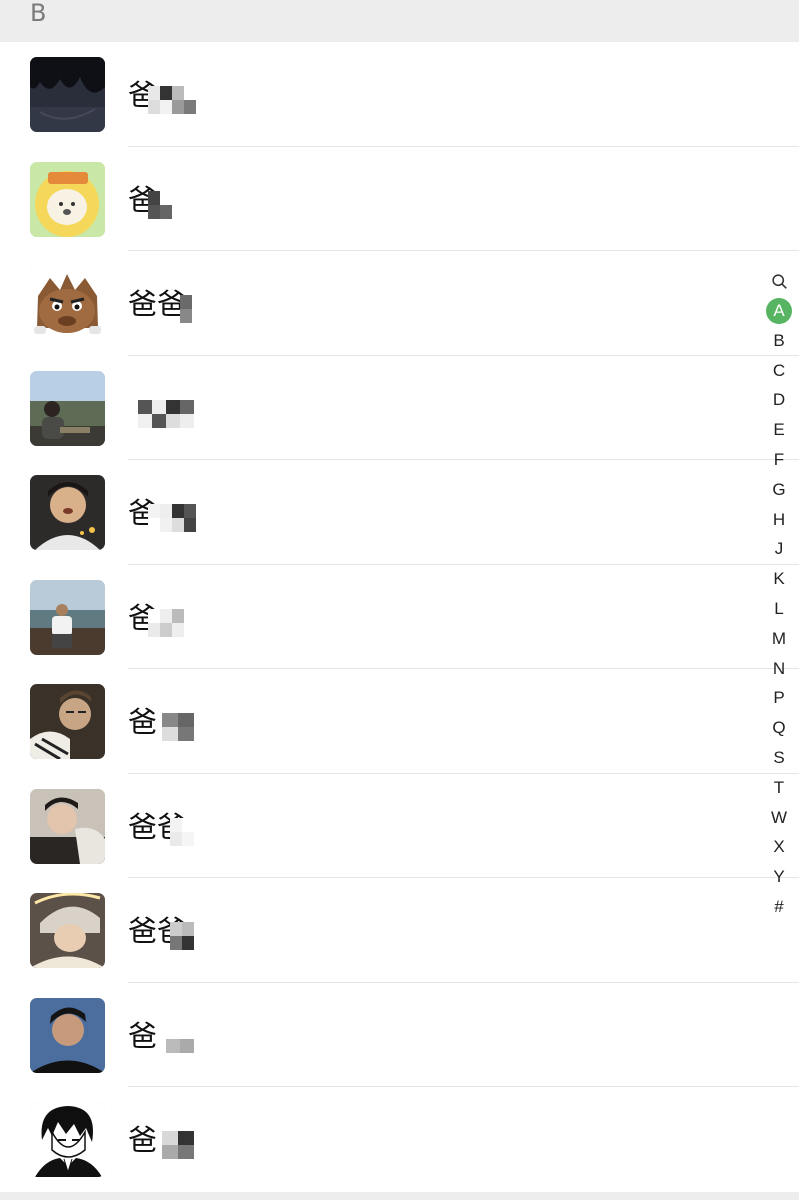 Image resolution: width=799 pixels, height=1200 pixels. I want to click on index-letter: E, so click(779, 430).